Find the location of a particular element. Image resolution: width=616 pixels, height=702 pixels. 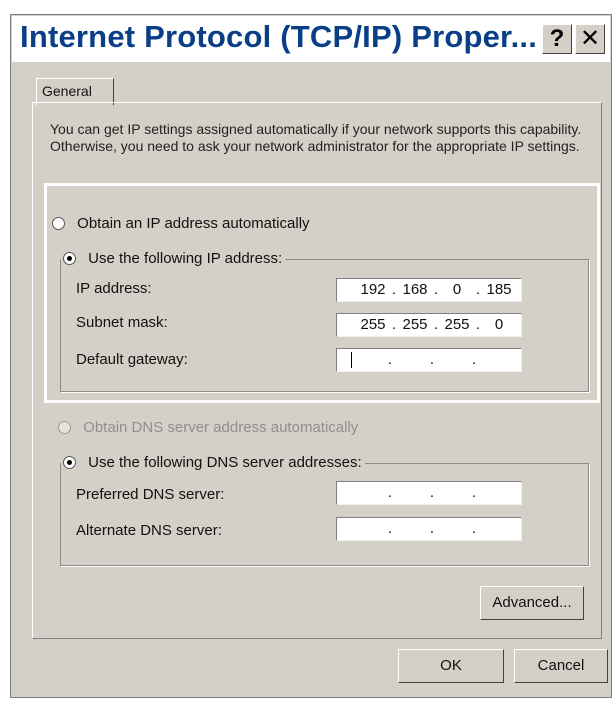

obtain-dns-automatically-option: Obtain DNS server address automatically is located at coordinates (208, 428).